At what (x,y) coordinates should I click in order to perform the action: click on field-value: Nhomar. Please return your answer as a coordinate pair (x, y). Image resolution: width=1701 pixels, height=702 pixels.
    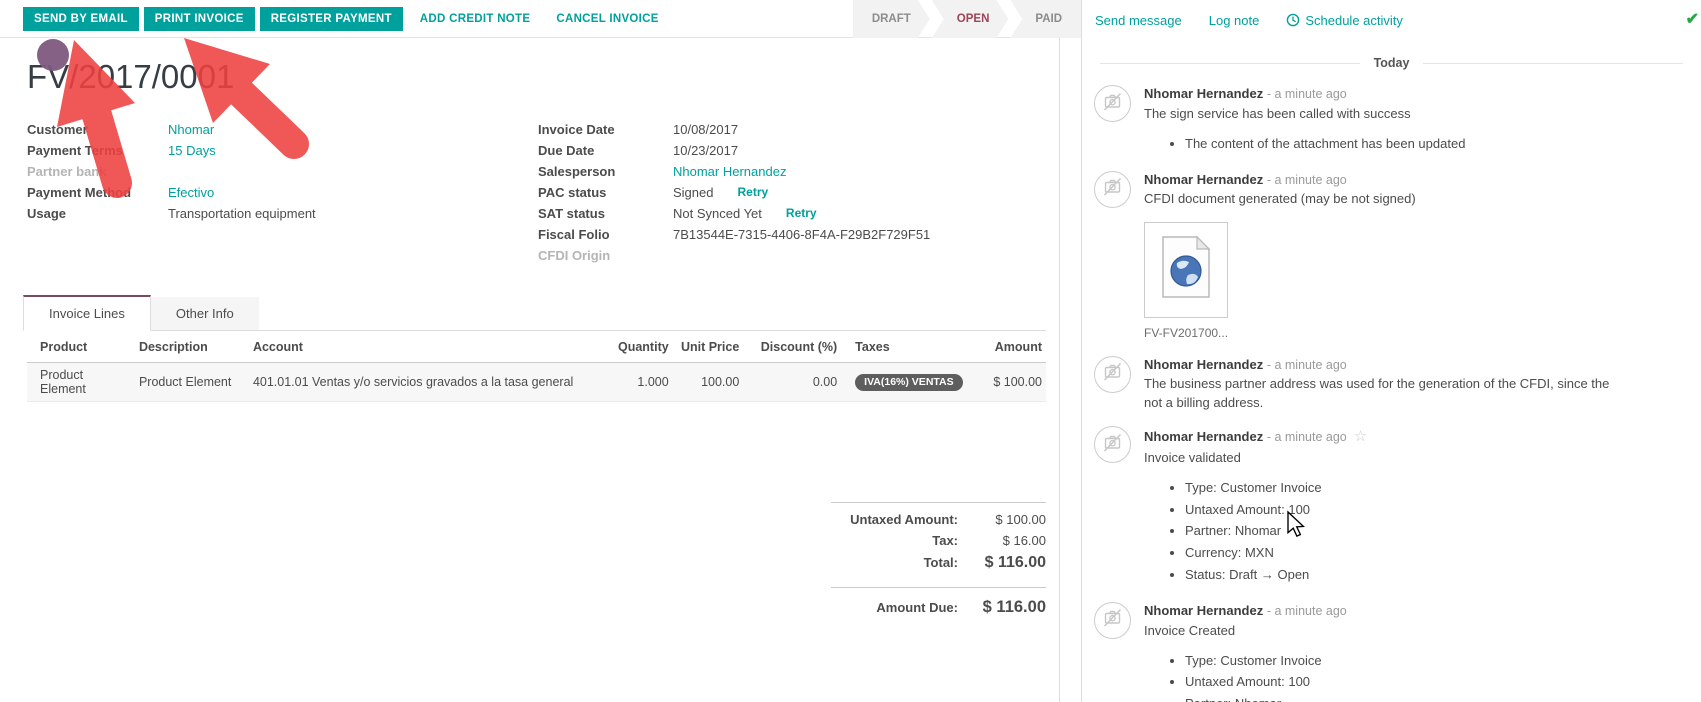
    Looking at the image, I should click on (191, 129).